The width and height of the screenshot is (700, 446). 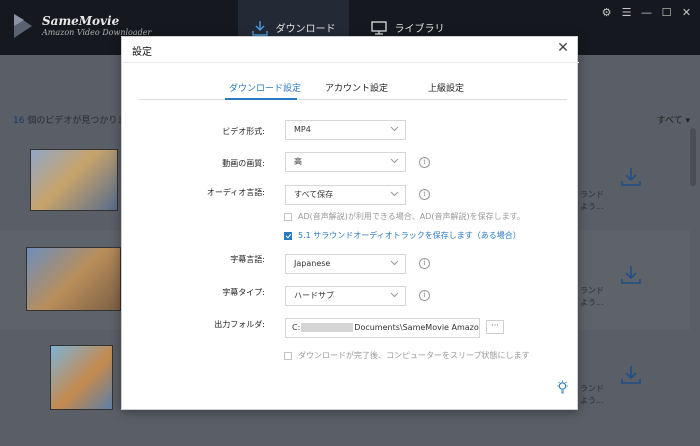 I want to click on scrollbar, so click(x=693, y=157).